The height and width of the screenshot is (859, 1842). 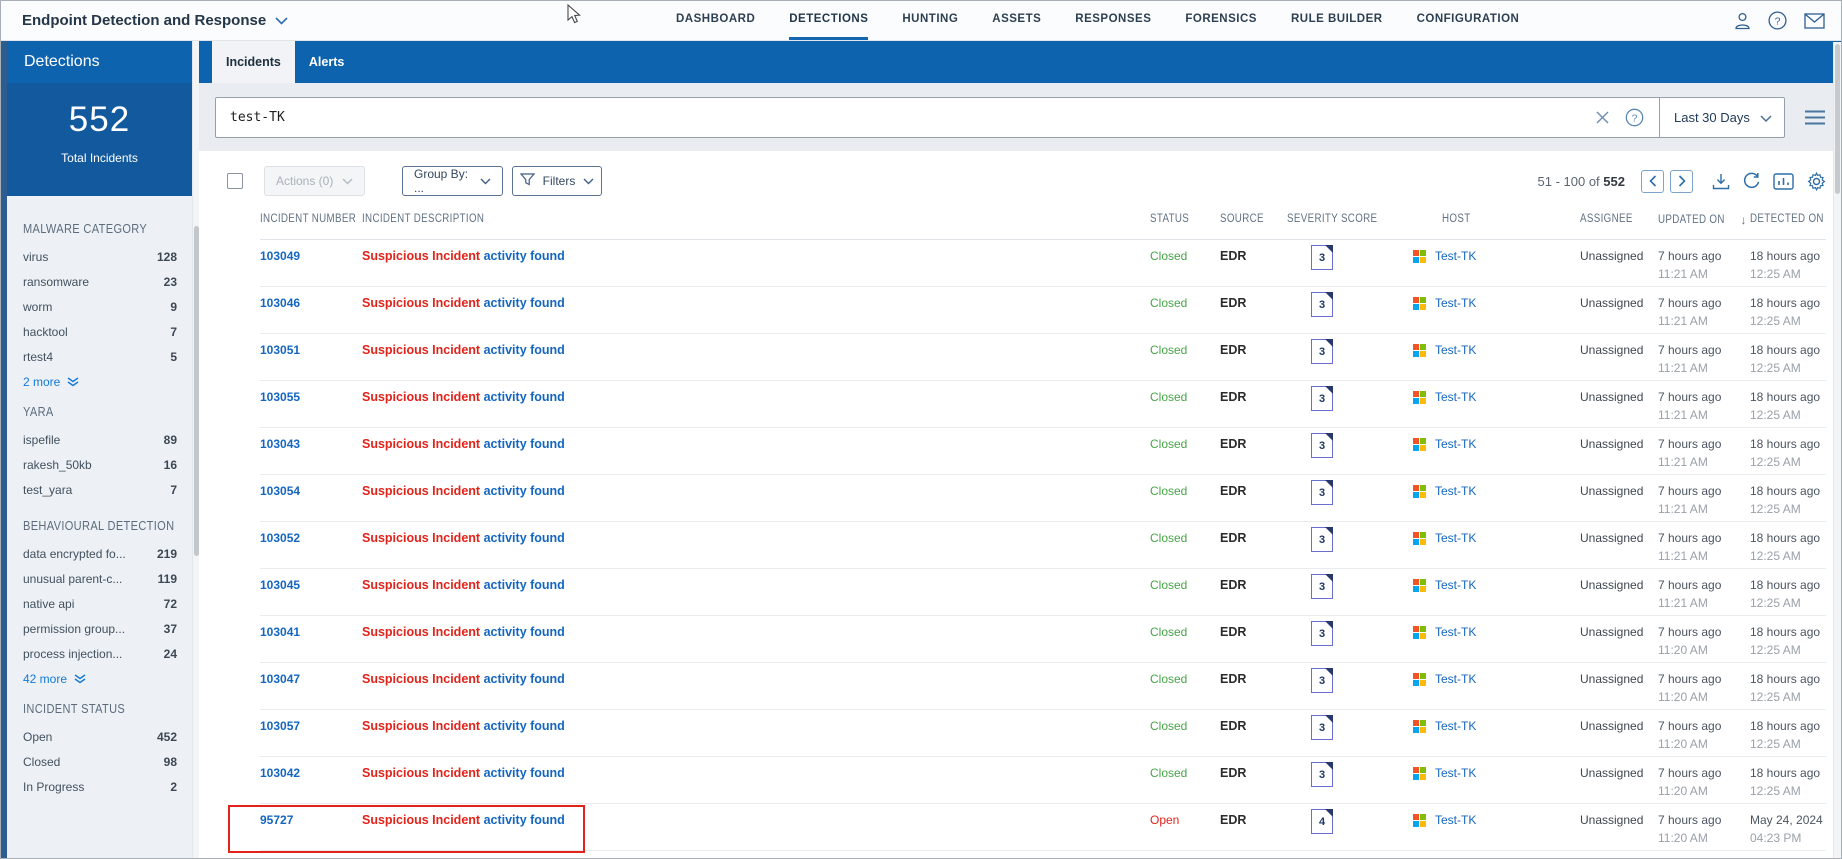 I want to click on user-icon, so click(x=1742, y=21).